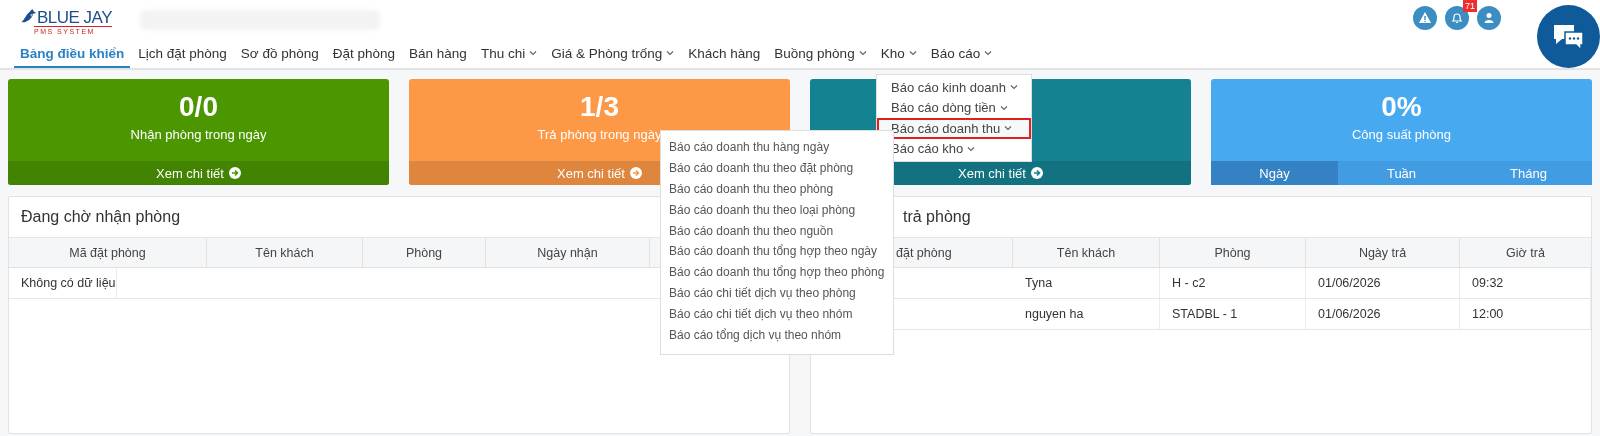 This screenshot has width=1600, height=436. What do you see at coordinates (1401, 134) in the screenshot?
I see `stat-label: Công suất phòng` at bounding box center [1401, 134].